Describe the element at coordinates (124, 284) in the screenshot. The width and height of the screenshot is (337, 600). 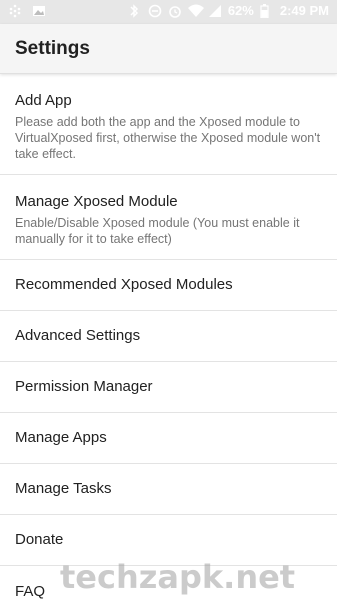
I see `setting-label: Recommended Xposed Modules` at that location.